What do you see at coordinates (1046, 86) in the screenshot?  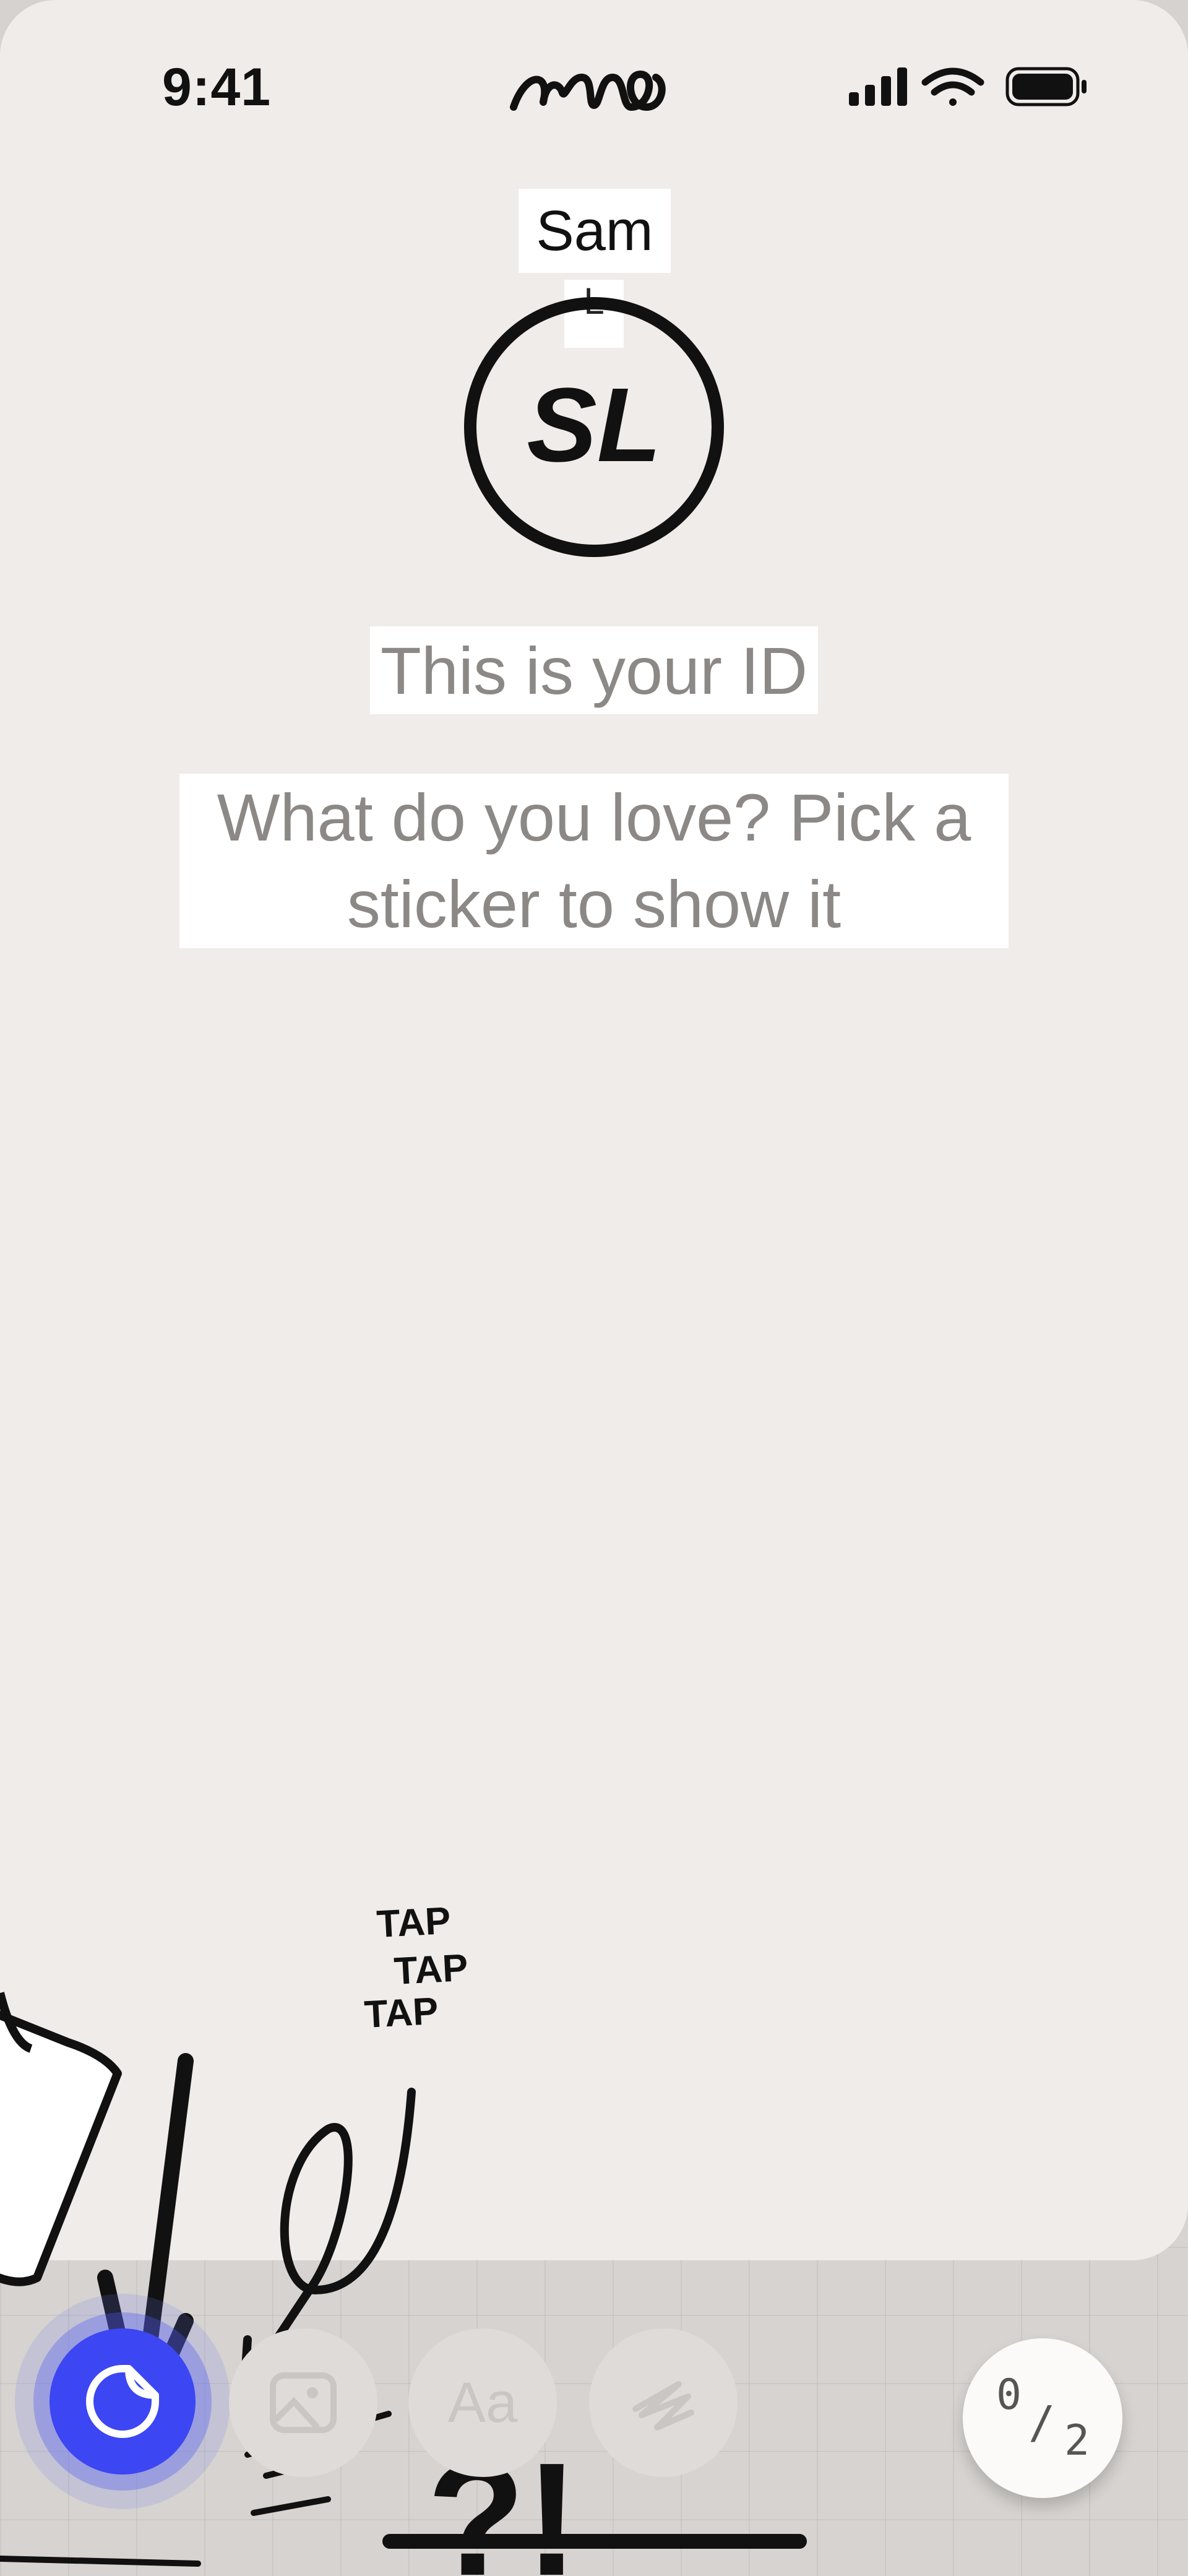 I see `battery-icon` at bounding box center [1046, 86].